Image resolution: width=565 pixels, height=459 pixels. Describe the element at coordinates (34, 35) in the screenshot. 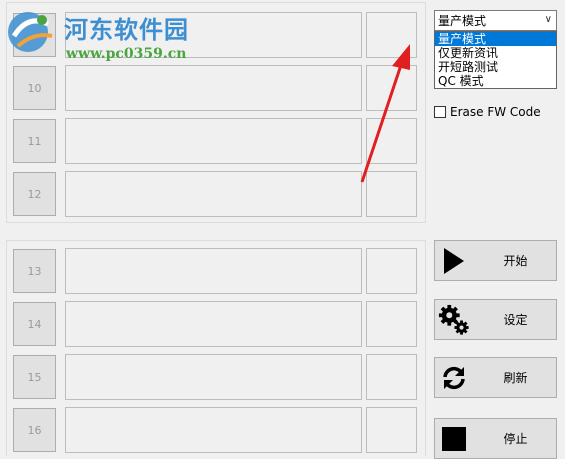

I see `port-9-button` at that location.